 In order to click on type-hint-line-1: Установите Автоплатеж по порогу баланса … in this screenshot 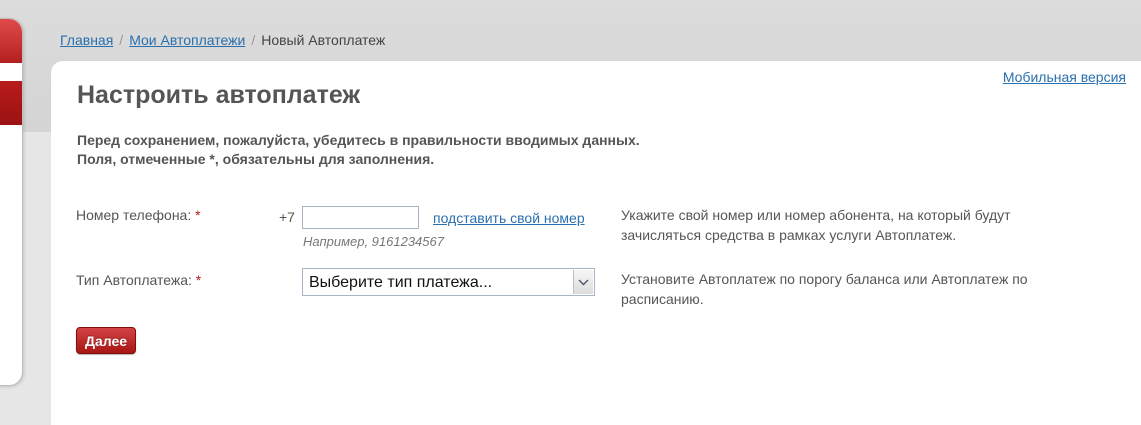, I will do `click(824, 279)`.